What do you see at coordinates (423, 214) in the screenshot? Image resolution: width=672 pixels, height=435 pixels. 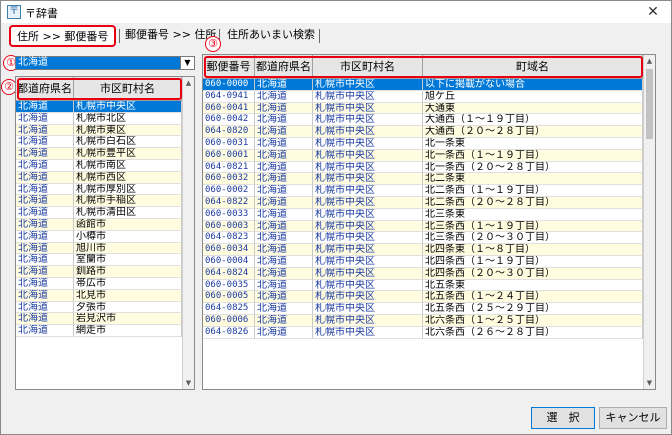 I see `list-row: 060-0033 北海道 札幌市中央区 北三条東` at bounding box center [423, 214].